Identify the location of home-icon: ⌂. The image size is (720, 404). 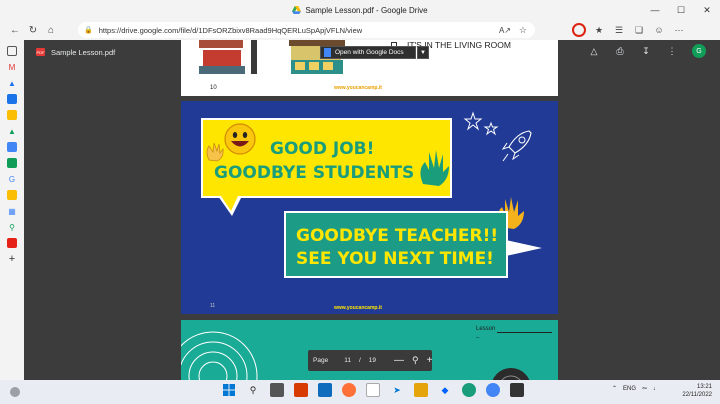
(51, 30).